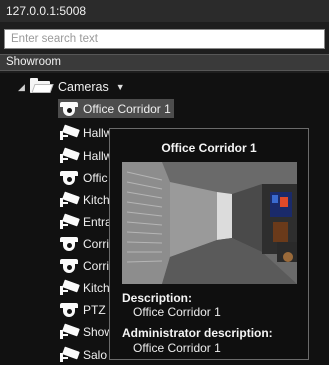 This screenshot has height=365, width=329. Describe the element at coordinates (82, 177) in the screenshot. I see `camera-item: Offic` at that location.